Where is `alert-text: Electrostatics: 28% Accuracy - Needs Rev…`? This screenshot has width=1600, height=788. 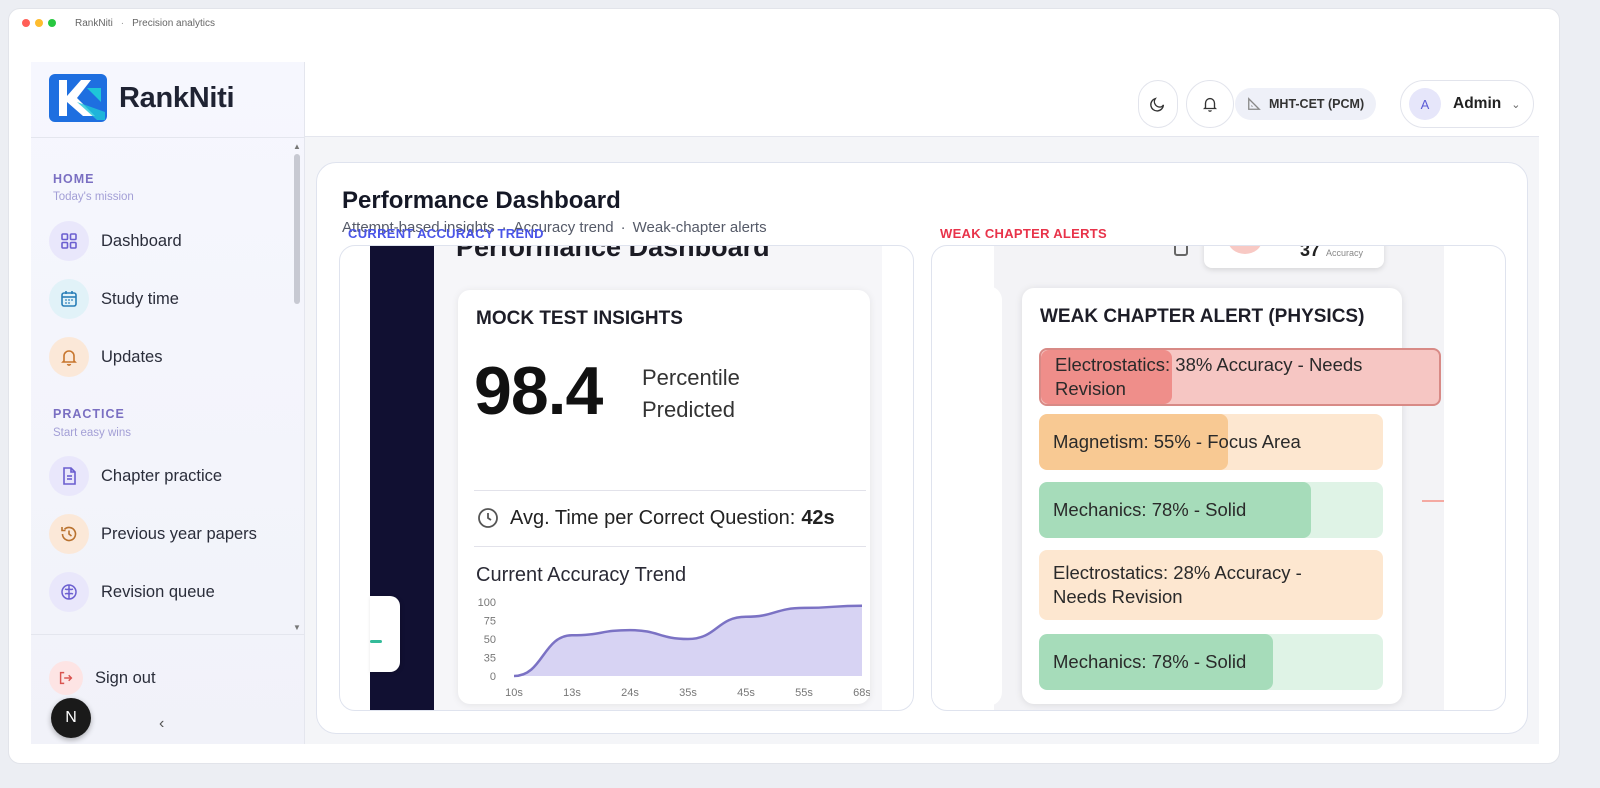 alert-text: Electrostatics: 28% Accuracy - Needs Rev… is located at coordinates (1177, 584).